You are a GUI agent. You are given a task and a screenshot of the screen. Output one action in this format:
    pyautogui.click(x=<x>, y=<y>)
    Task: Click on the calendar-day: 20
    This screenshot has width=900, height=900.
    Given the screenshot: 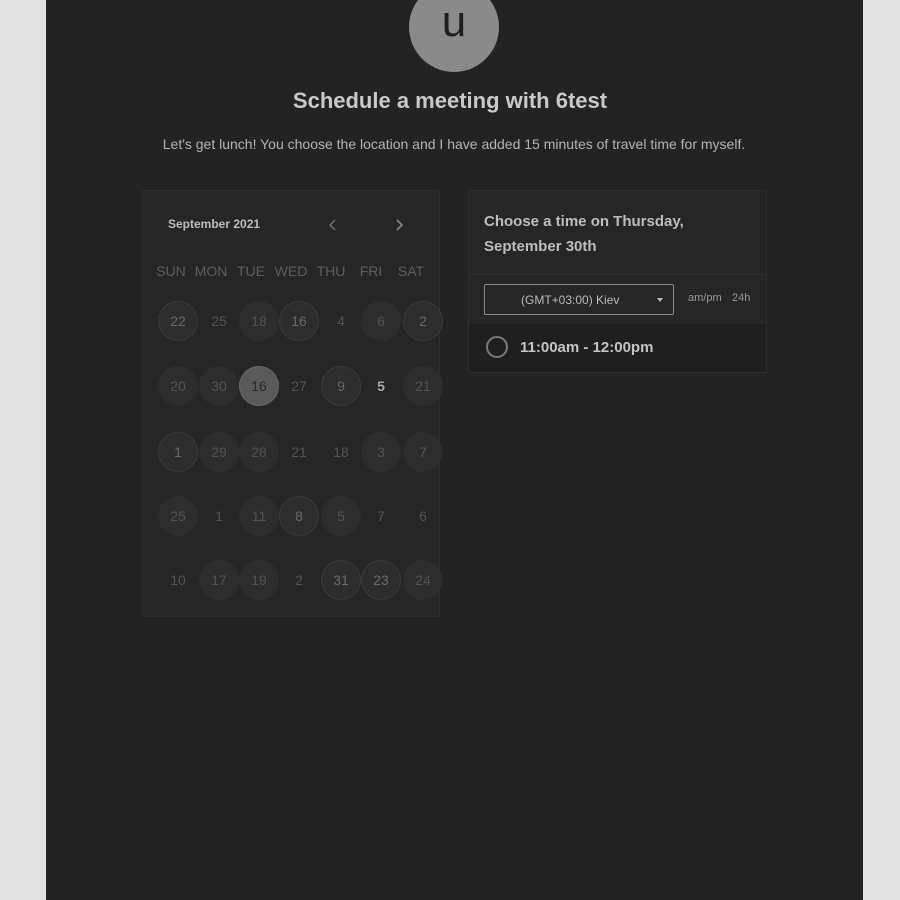 What is the action you would take?
    pyautogui.click(x=178, y=386)
    